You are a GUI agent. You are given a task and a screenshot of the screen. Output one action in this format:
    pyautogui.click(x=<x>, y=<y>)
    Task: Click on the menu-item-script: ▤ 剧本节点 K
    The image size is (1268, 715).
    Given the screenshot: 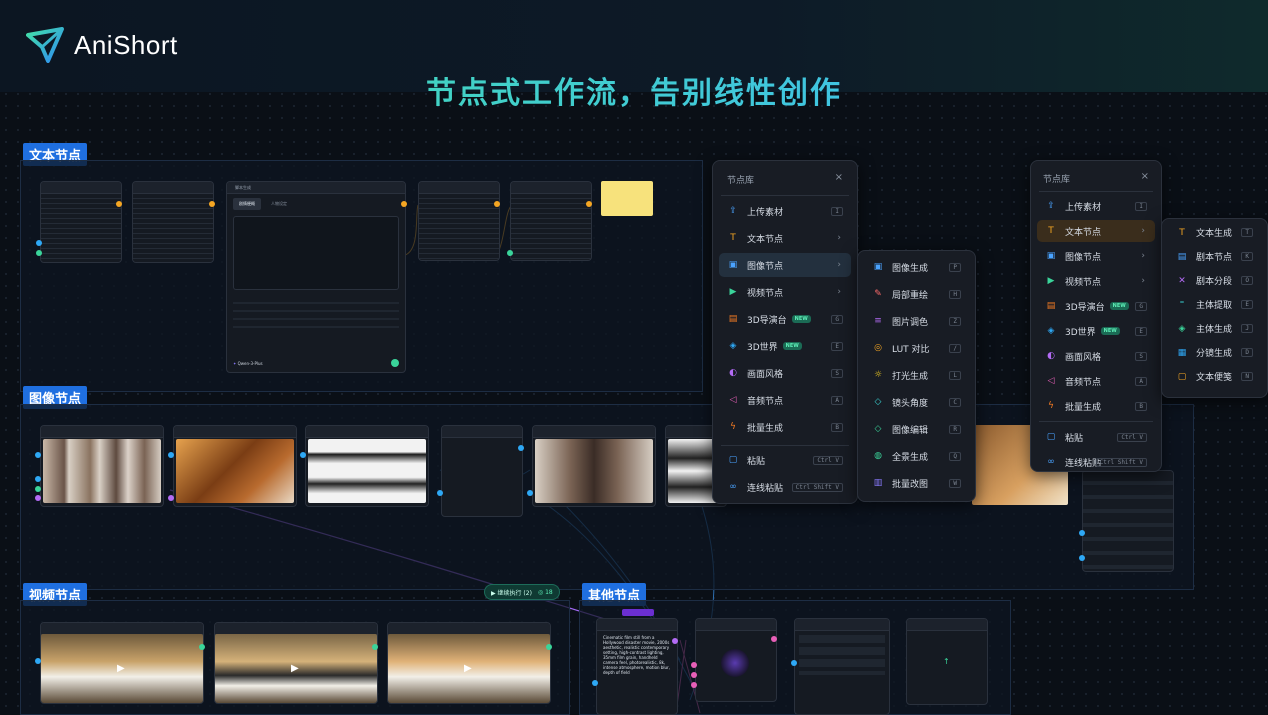 What is the action you would take?
    pyautogui.click(x=1214, y=256)
    